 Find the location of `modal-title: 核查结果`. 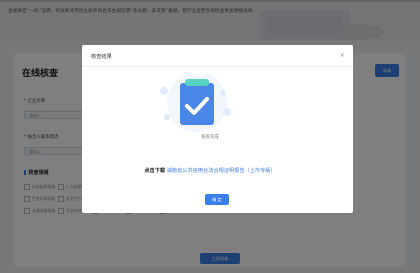

modal-title: 核查结果 is located at coordinates (101, 57).